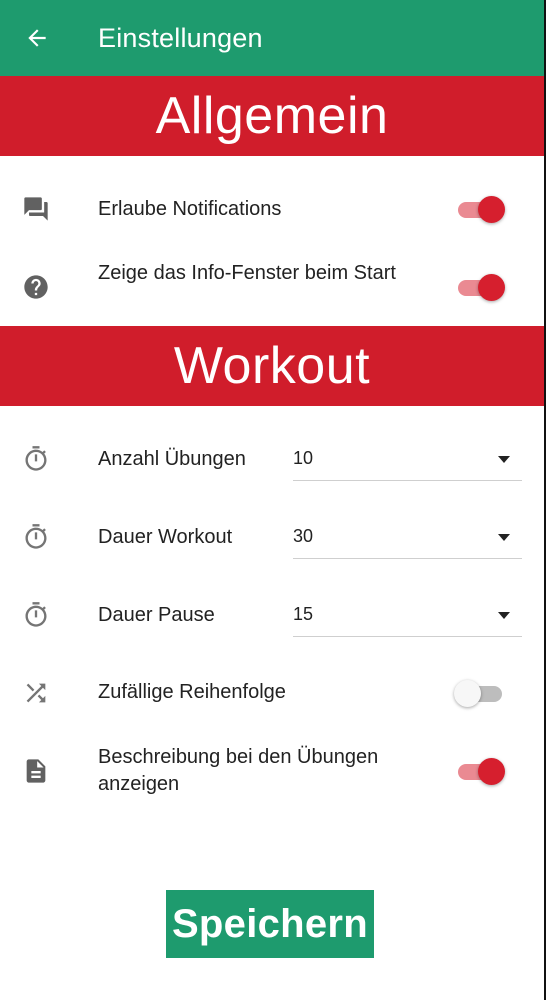 Image resolution: width=546 pixels, height=1000 pixels. Describe the element at coordinates (272, 617) in the screenshot. I see `setting-row-pause: Dauer Pause 15` at that location.